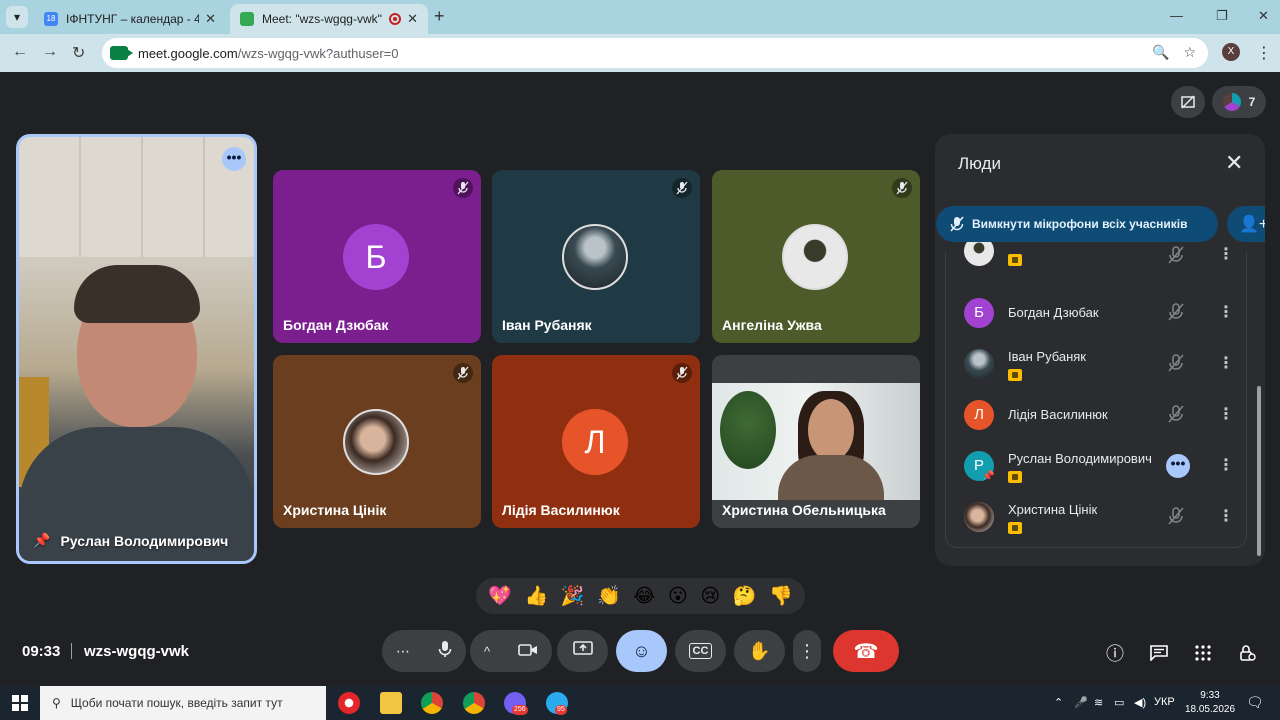  What do you see at coordinates (1247, 653) in the screenshot?
I see `host-controls-lock-icon` at bounding box center [1247, 653].